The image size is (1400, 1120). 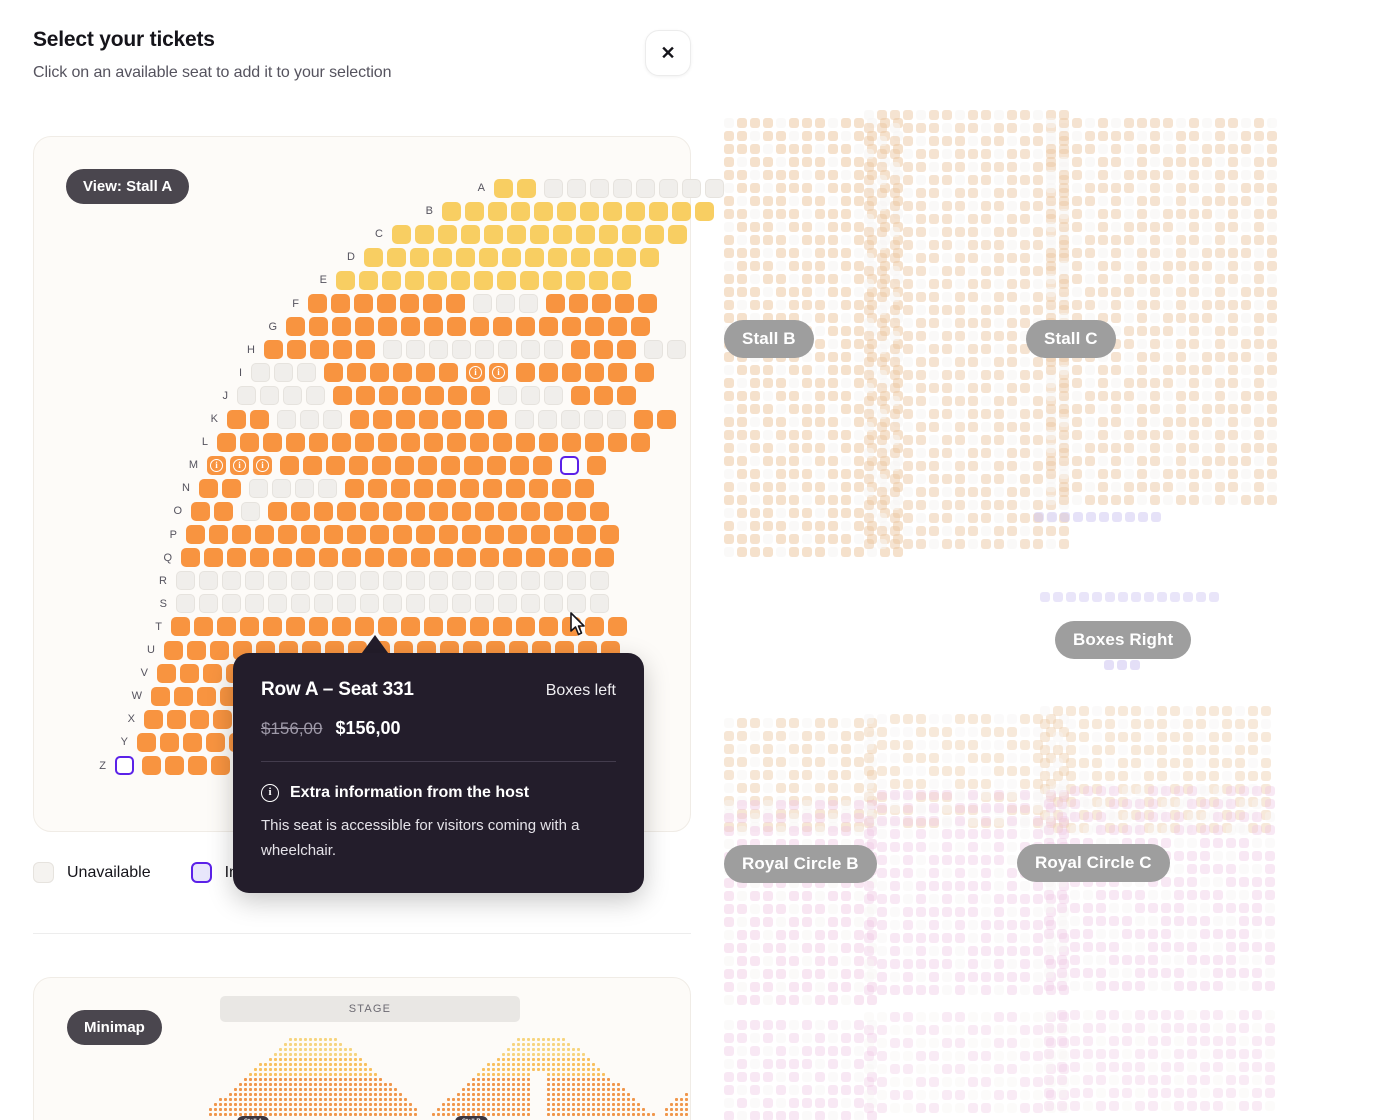 What do you see at coordinates (1093, 863) in the screenshot?
I see `venue-zone-pill: Royal Circle C` at bounding box center [1093, 863].